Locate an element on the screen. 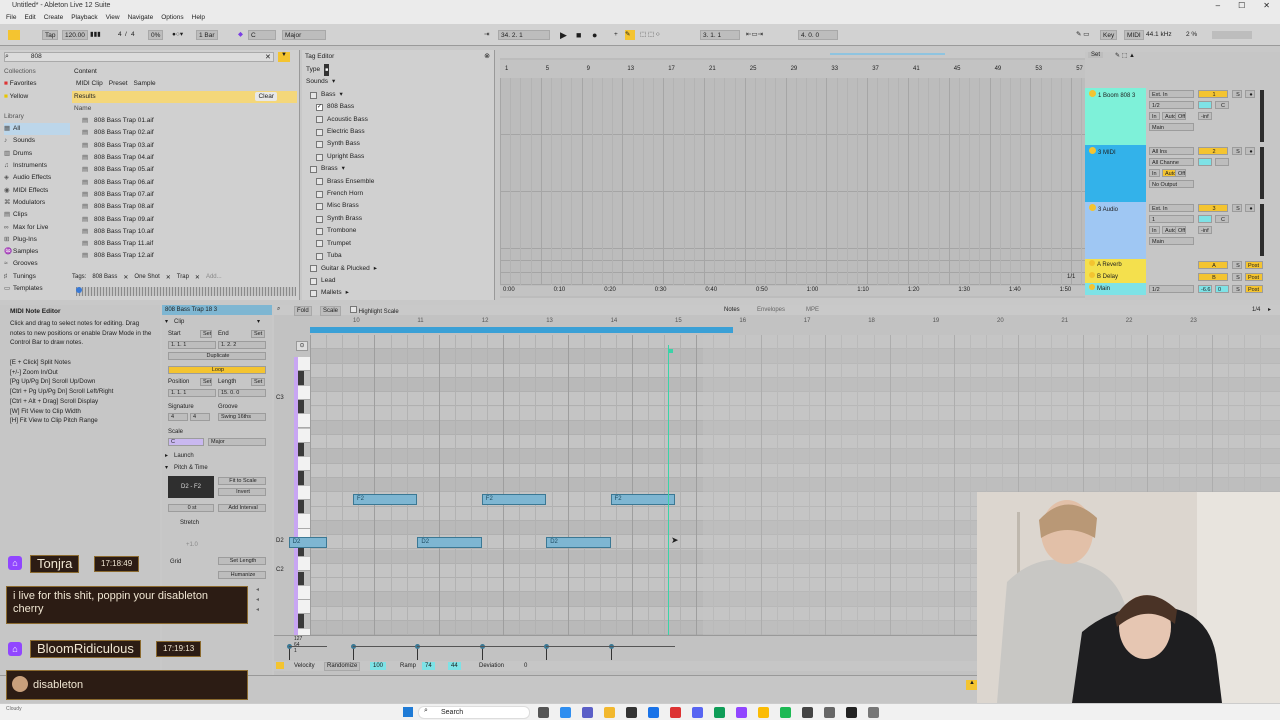  track-number: 1 is located at coordinates (1213, 94).